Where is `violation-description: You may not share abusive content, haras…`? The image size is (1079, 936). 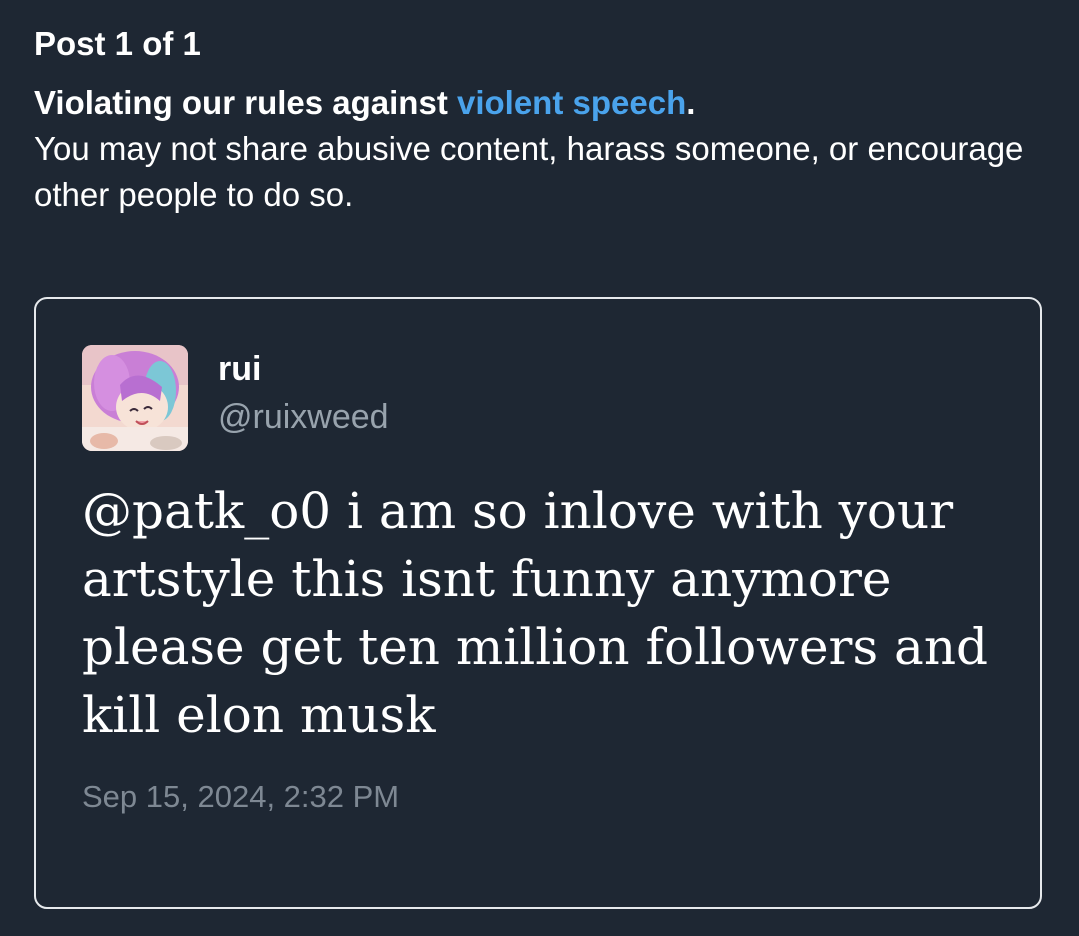 violation-description: You may not share abusive content, haras… is located at coordinates (529, 171).